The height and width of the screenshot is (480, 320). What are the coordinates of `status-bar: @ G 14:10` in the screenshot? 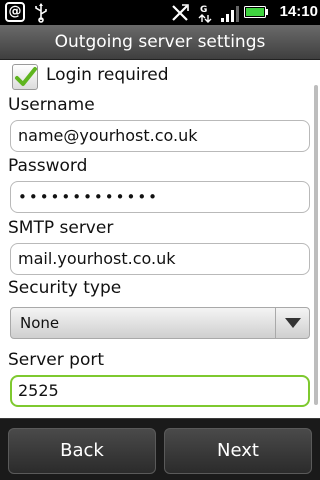 It's located at (160, 12).